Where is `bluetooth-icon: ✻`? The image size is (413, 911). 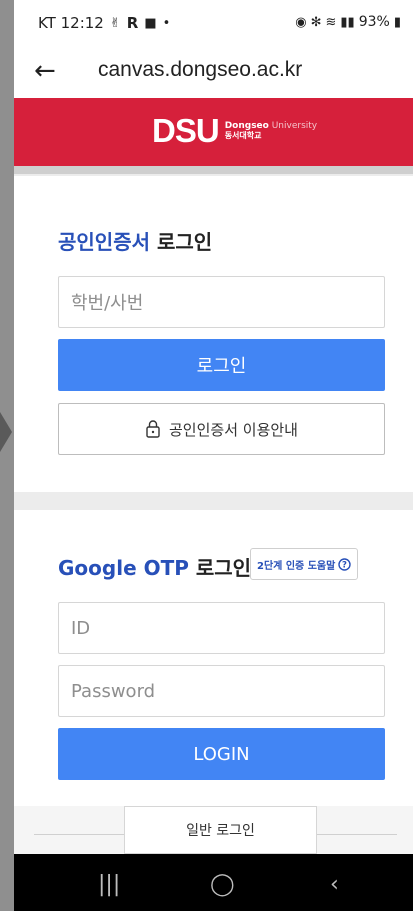
bluetooth-icon: ✻ is located at coordinates (316, 22).